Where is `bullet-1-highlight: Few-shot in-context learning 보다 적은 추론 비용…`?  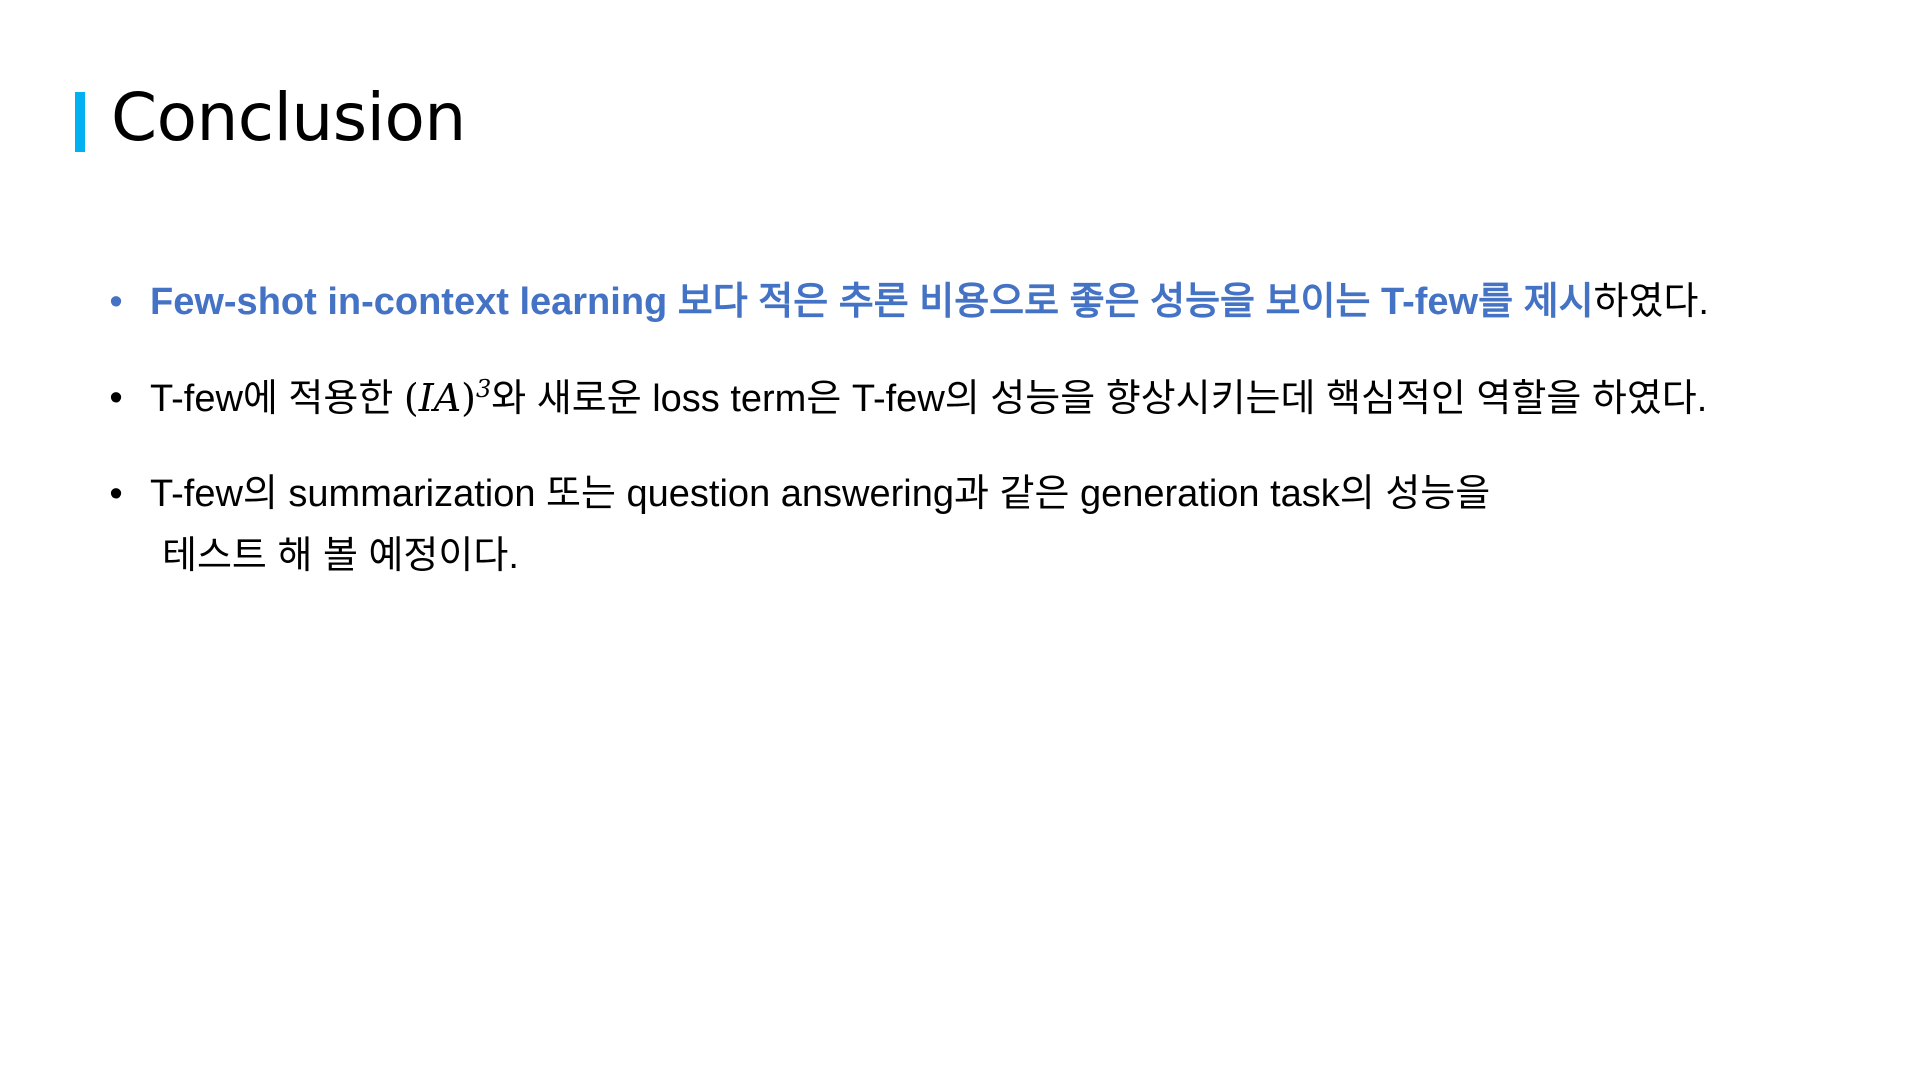 bullet-1-highlight: Few-shot in-context learning 보다 적은 추론 비용… is located at coordinates (872, 302).